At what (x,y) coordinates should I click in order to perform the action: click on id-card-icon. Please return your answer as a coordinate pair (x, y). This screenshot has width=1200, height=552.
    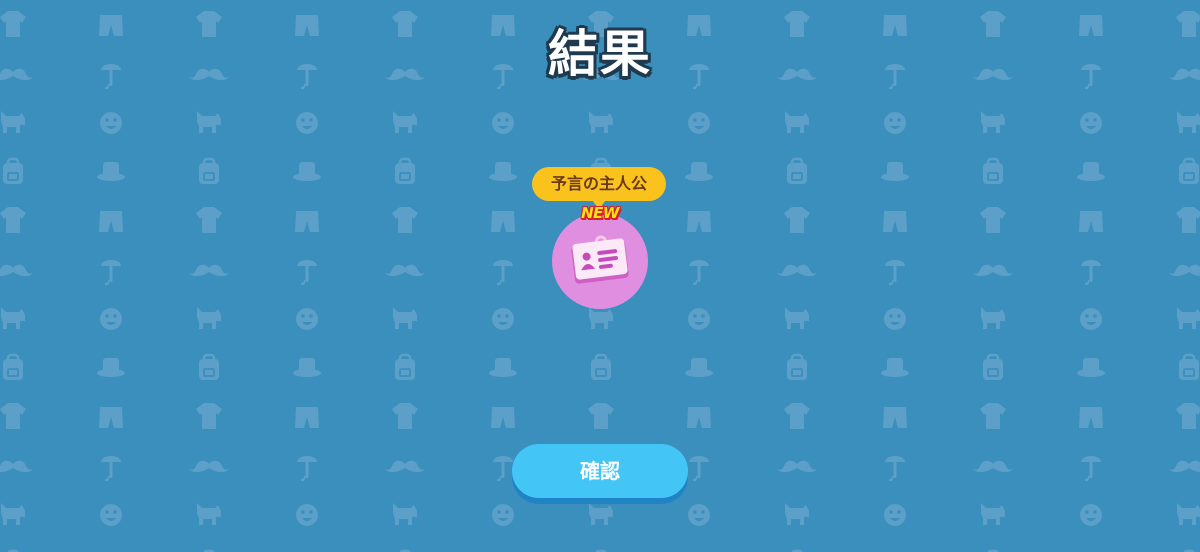
    Looking at the image, I should click on (600, 259).